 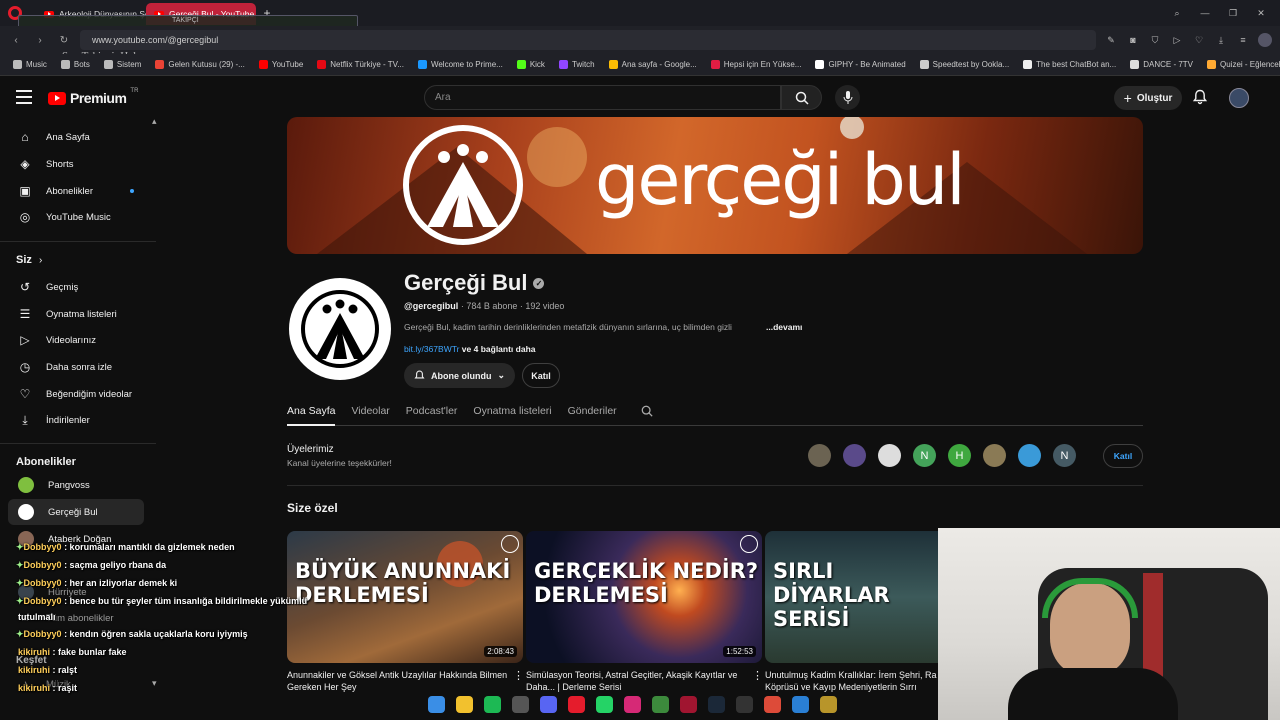 What do you see at coordinates (632, 704) in the screenshot?
I see `taskbar-instagram-icon` at bounding box center [632, 704].